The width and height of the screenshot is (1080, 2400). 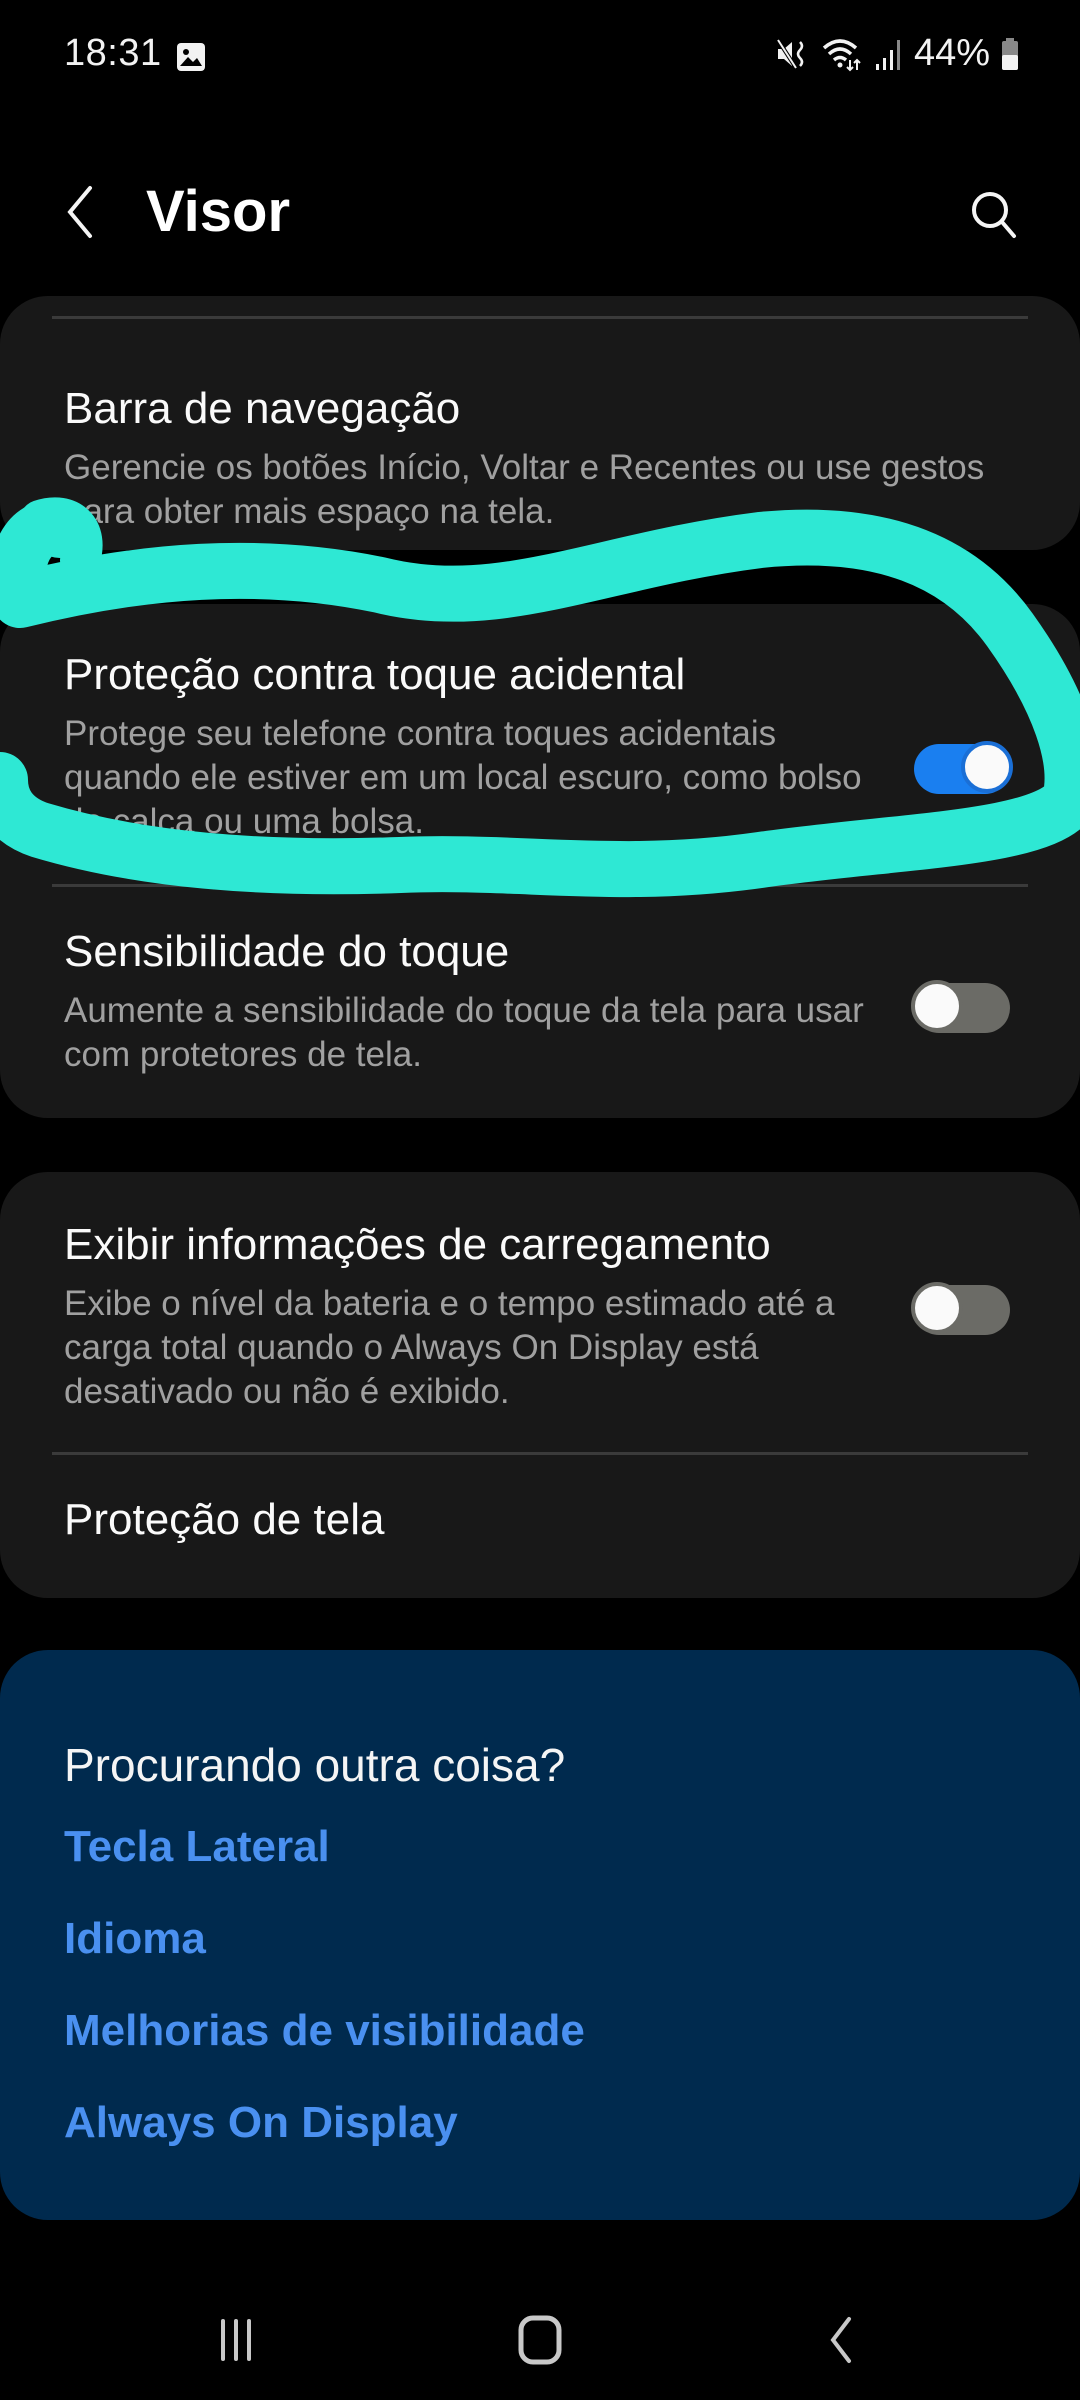 What do you see at coordinates (224, 1519) in the screenshot?
I see `setting-title: Proteção de tela` at bounding box center [224, 1519].